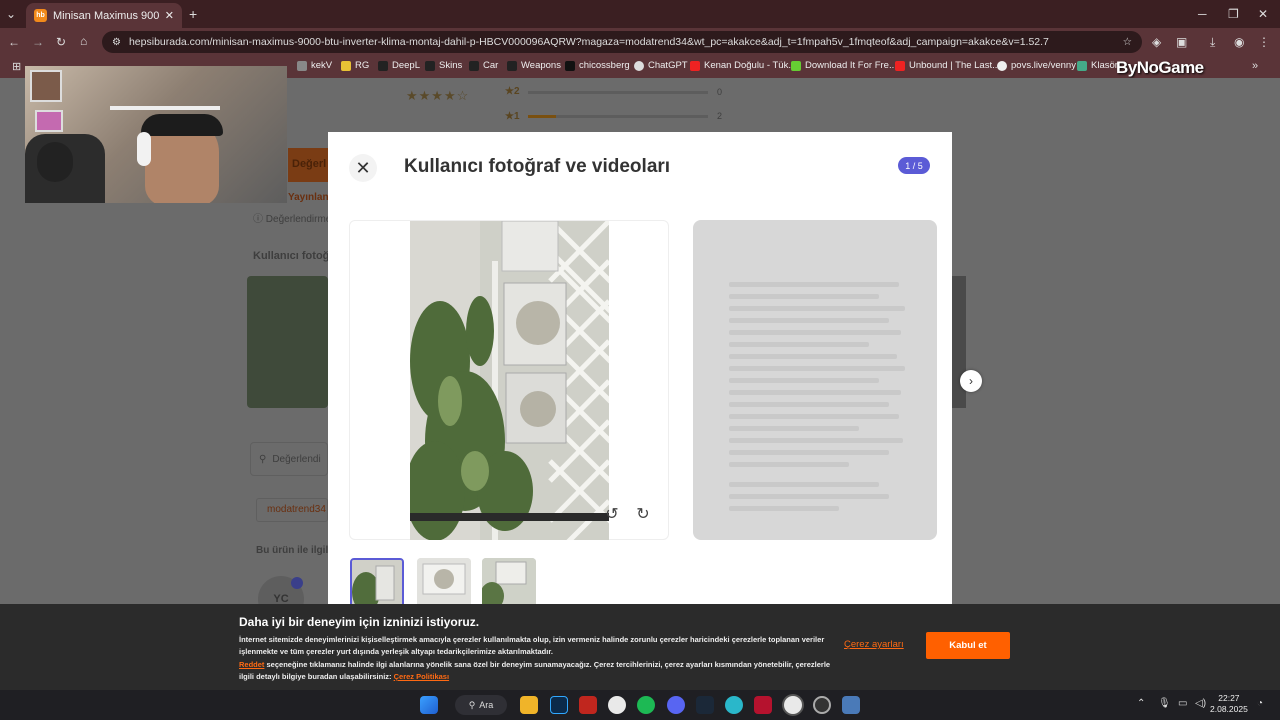 The image size is (1280, 720). Describe the element at coordinates (559, 705) in the screenshot. I see `photoshop-icon` at that location.